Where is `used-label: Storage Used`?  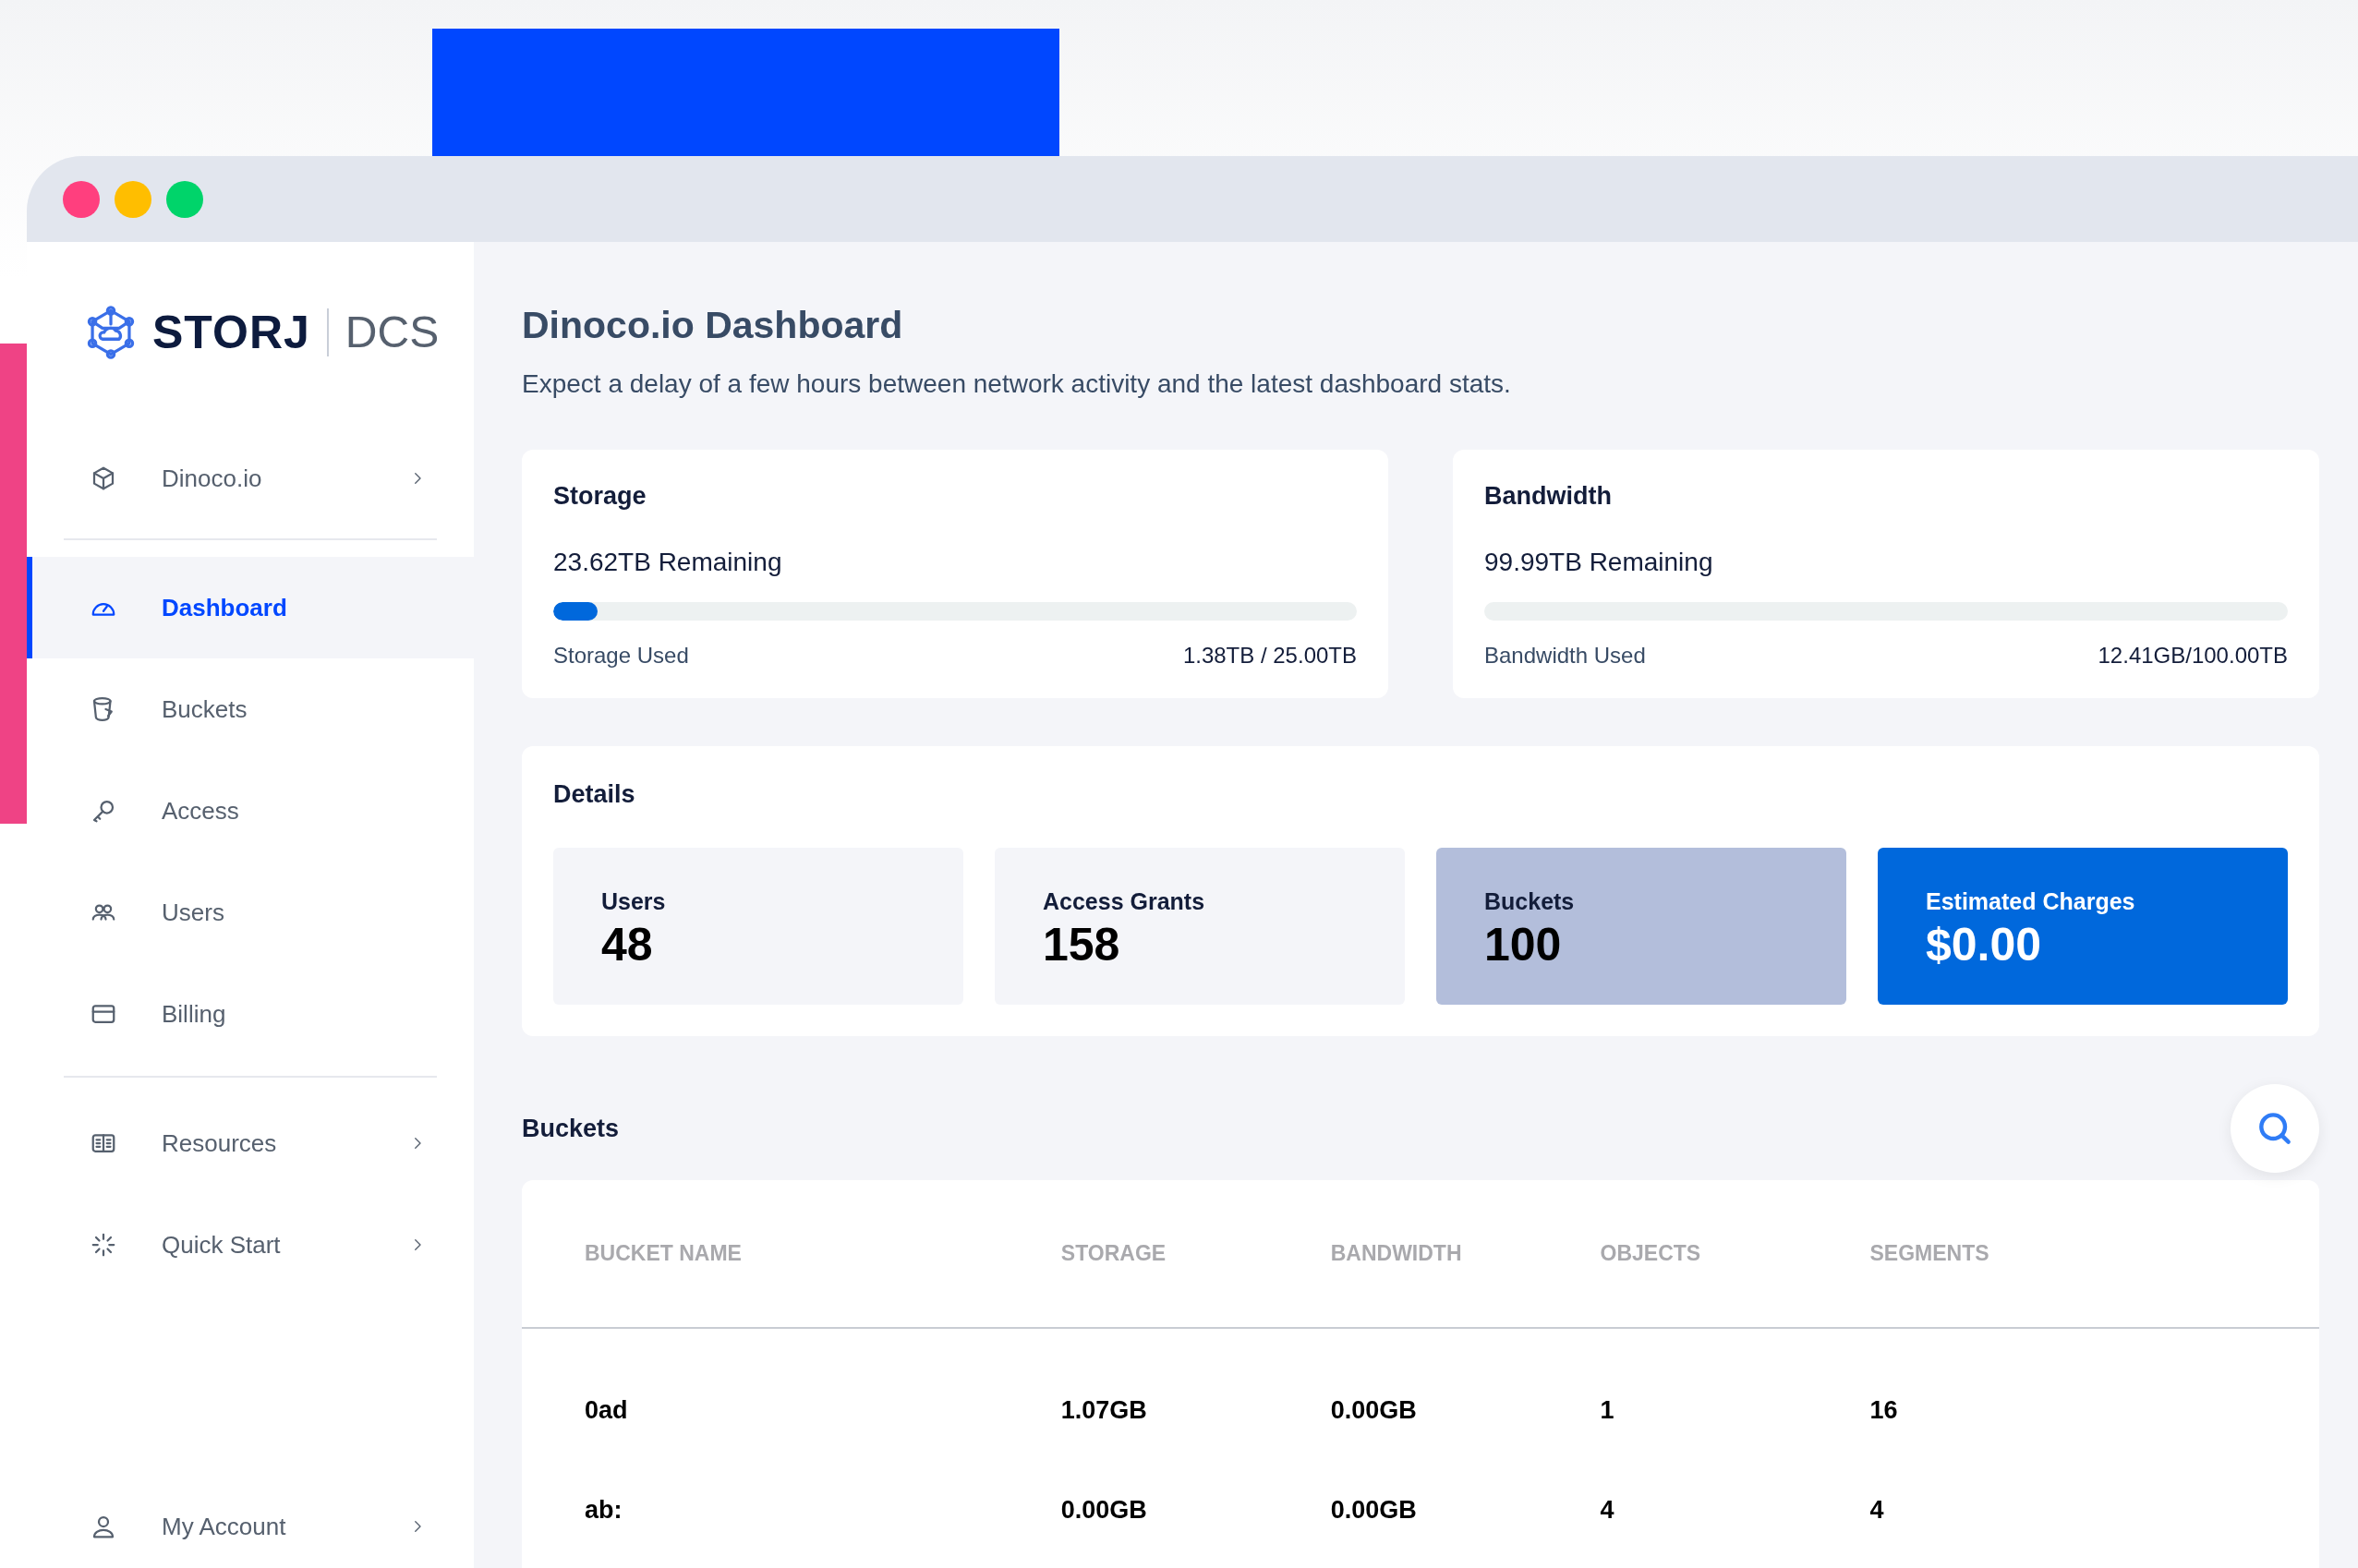 used-label: Storage Used is located at coordinates (621, 655).